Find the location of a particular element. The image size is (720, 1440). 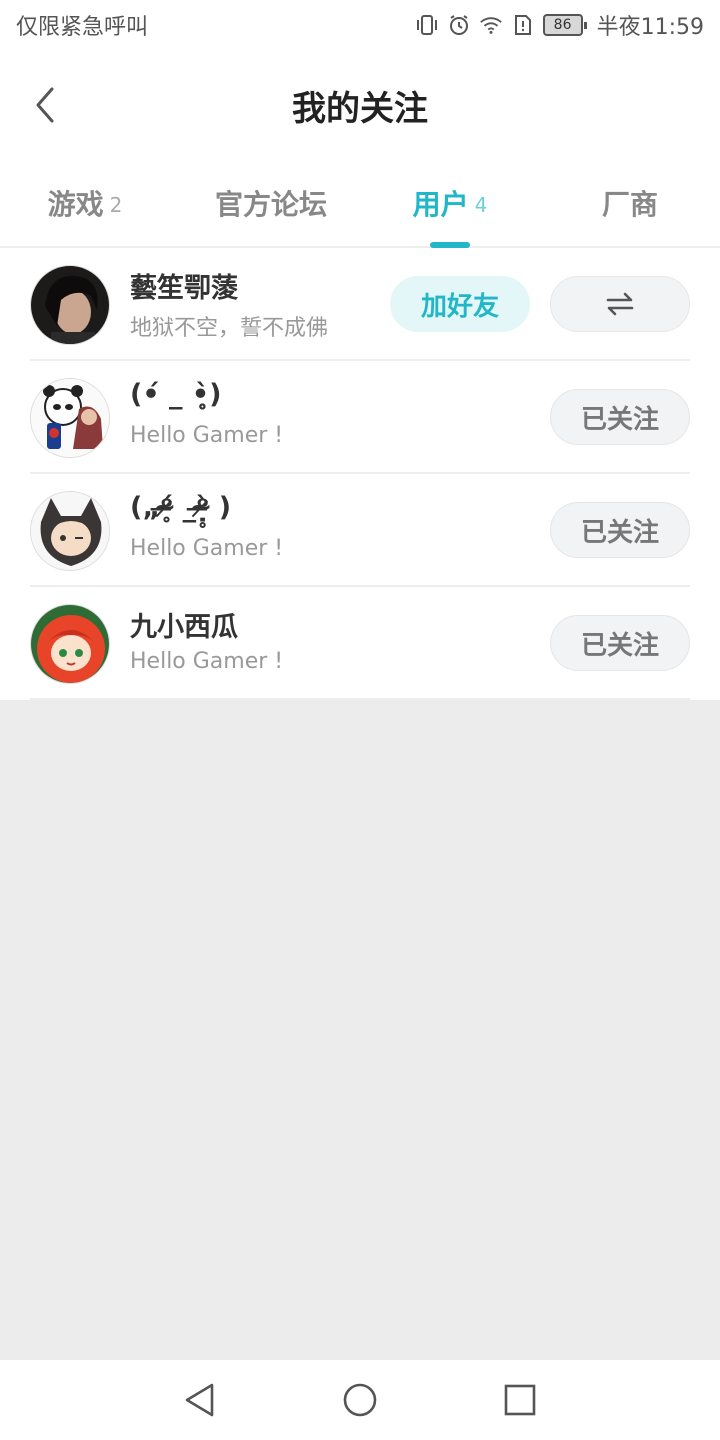

tab-users: 用户 4 is located at coordinates (450, 203).